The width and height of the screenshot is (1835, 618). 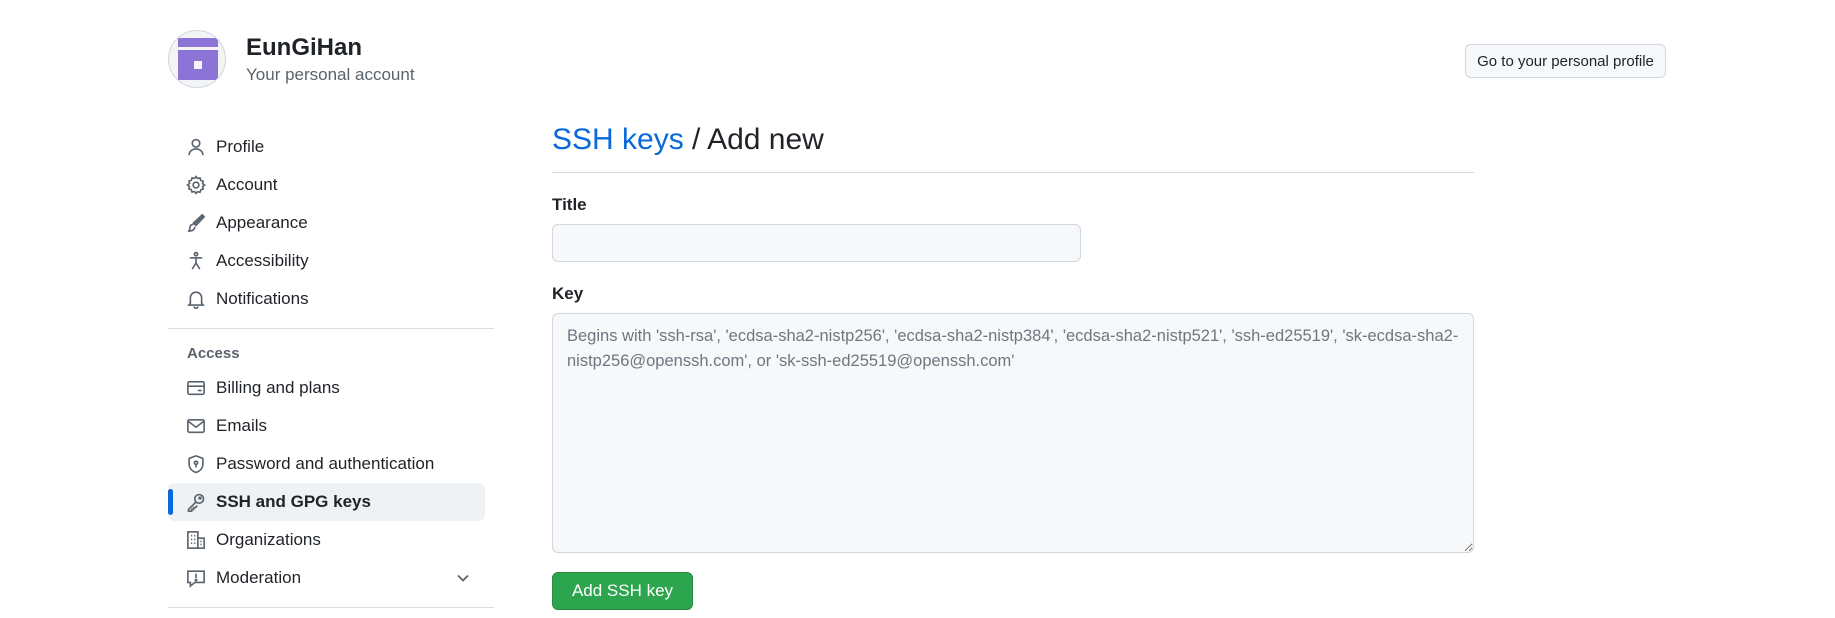 I want to click on sidebar-item-label: Moderation, so click(x=259, y=577).